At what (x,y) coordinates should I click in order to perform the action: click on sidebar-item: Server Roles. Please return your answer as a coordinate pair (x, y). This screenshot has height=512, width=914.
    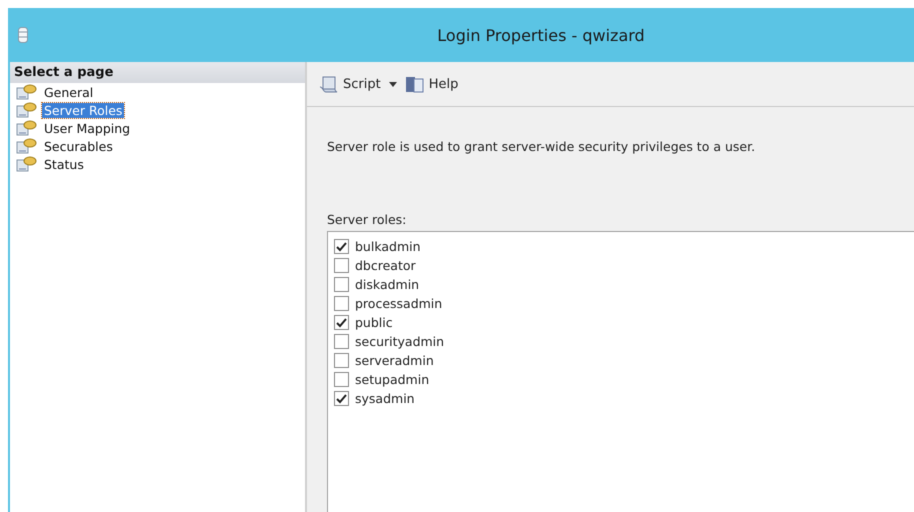
    Looking at the image, I should click on (83, 110).